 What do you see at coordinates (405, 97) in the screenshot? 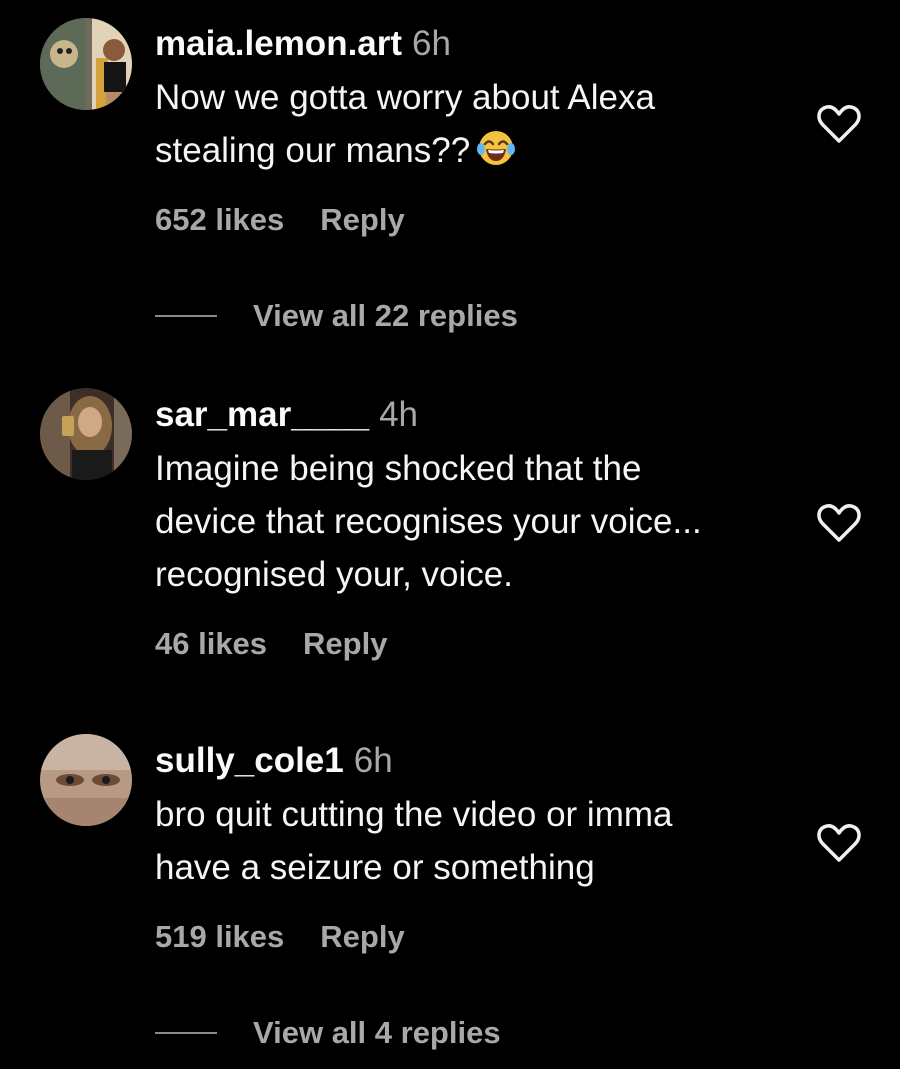
I see `comment-line: Now we gotta worry about Alexa` at bounding box center [405, 97].